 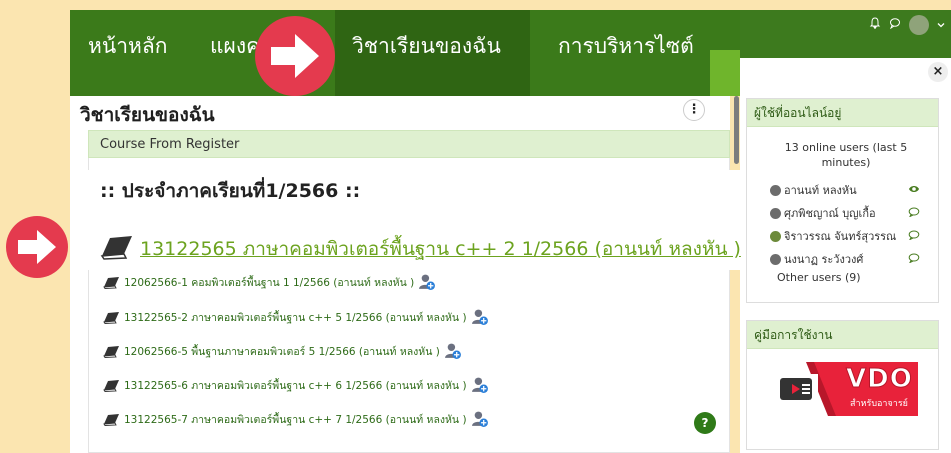 I want to click on vdo-banner-title: VDO, so click(x=879, y=379).